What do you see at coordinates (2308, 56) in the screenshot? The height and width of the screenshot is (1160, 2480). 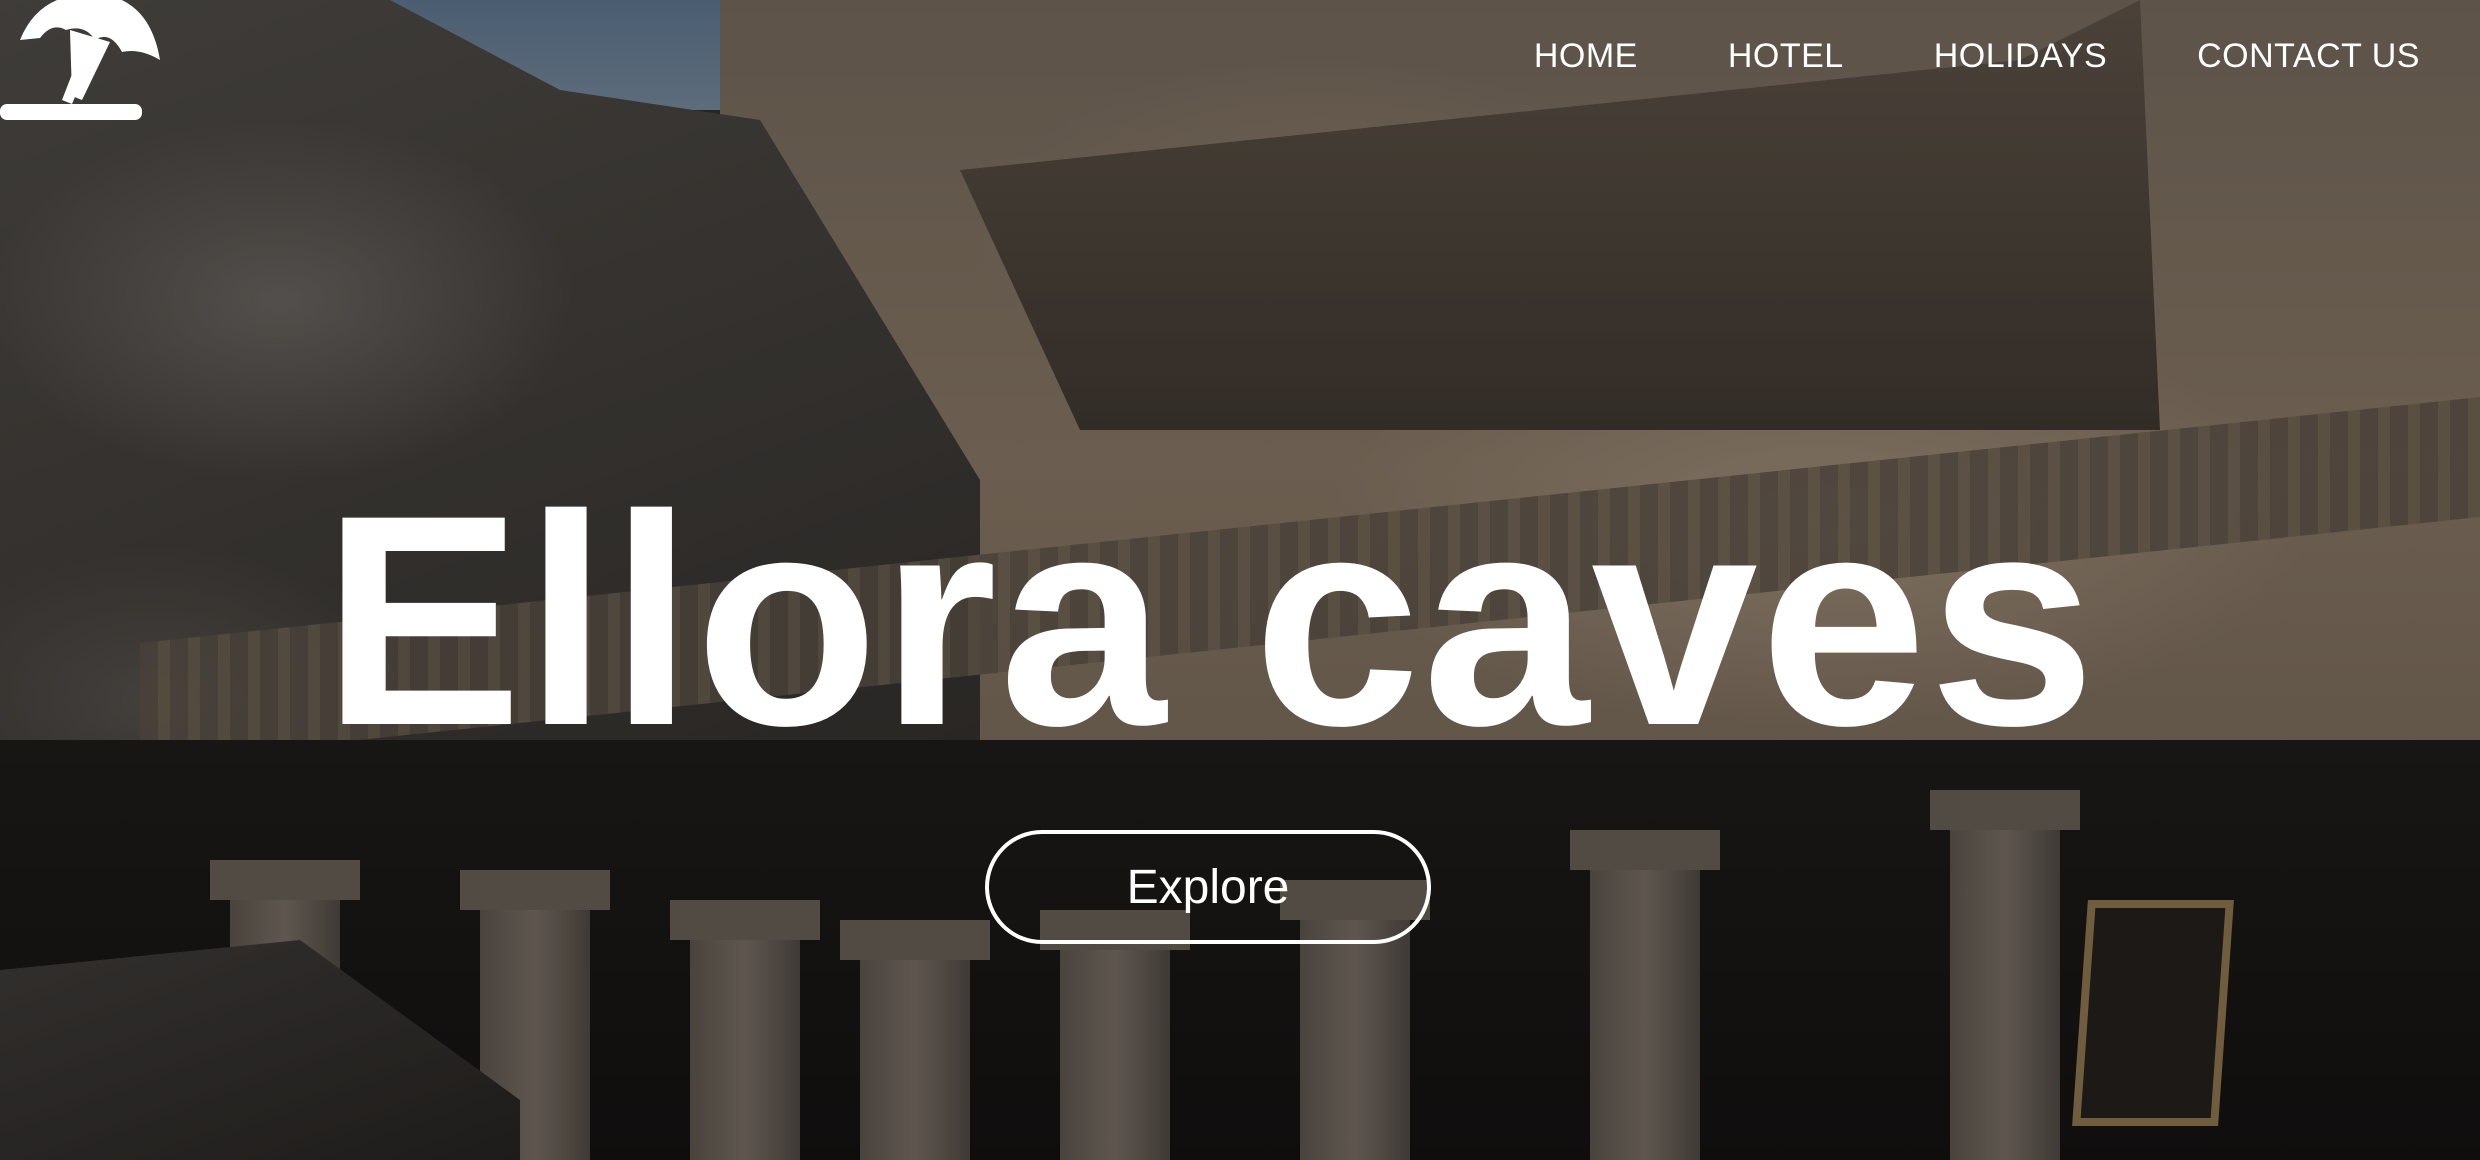 I see `nav-contact-us: CONTACT US` at bounding box center [2308, 56].